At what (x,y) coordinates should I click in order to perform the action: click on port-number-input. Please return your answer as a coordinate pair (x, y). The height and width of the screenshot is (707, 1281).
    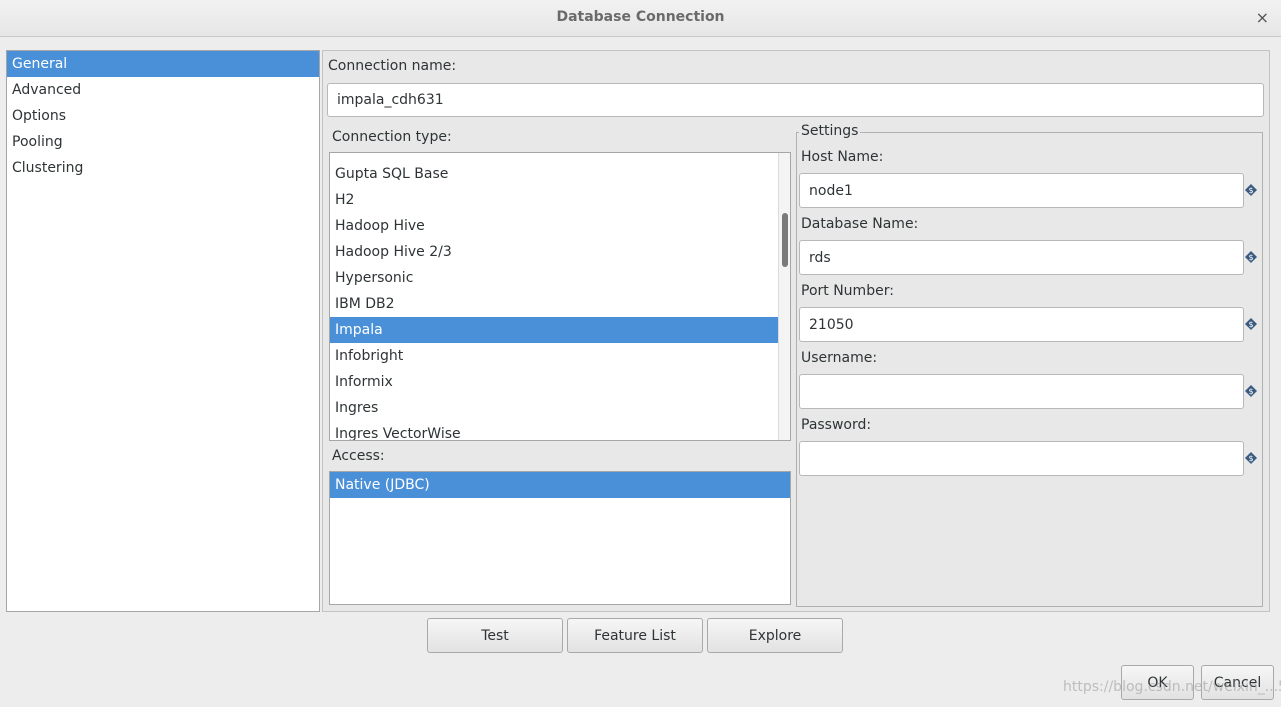
    Looking at the image, I should click on (1021, 324).